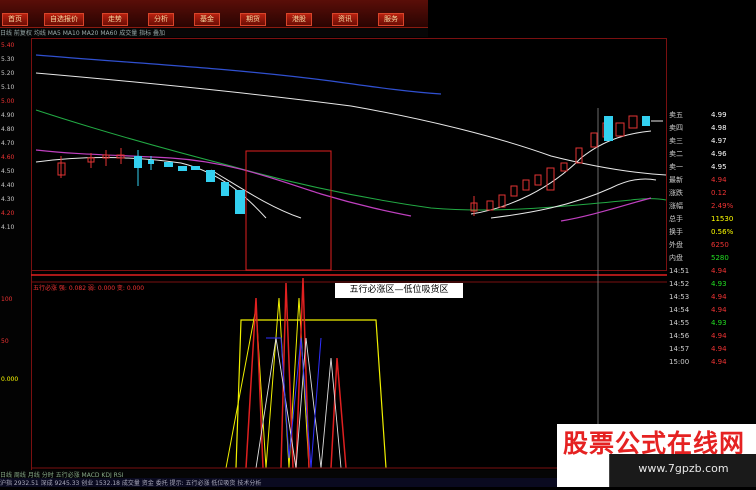 The height and width of the screenshot is (490, 756). I want to click on quote-key: 14:55, so click(679, 323).